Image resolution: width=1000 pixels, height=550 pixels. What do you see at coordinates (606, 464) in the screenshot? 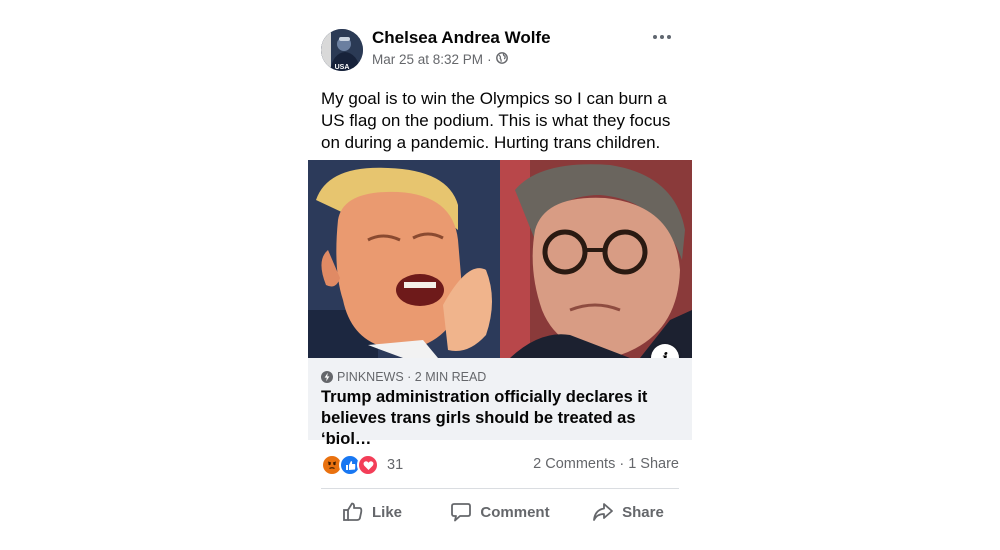
I see `comments-shares-count: 2 Comments · 1 Share` at bounding box center [606, 464].